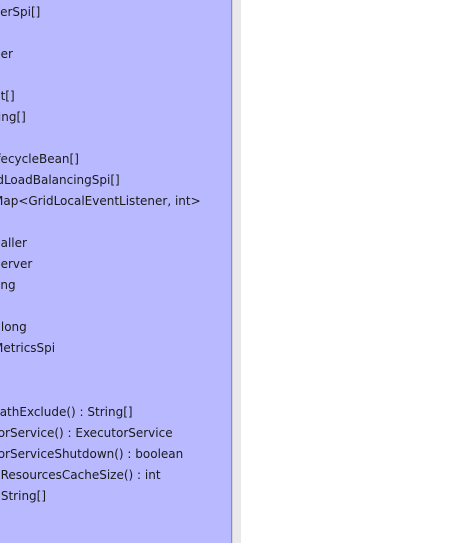 This screenshot has height=543, width=460. I want to click on operation-row: PathExclude() : String[], so click(66, 412).